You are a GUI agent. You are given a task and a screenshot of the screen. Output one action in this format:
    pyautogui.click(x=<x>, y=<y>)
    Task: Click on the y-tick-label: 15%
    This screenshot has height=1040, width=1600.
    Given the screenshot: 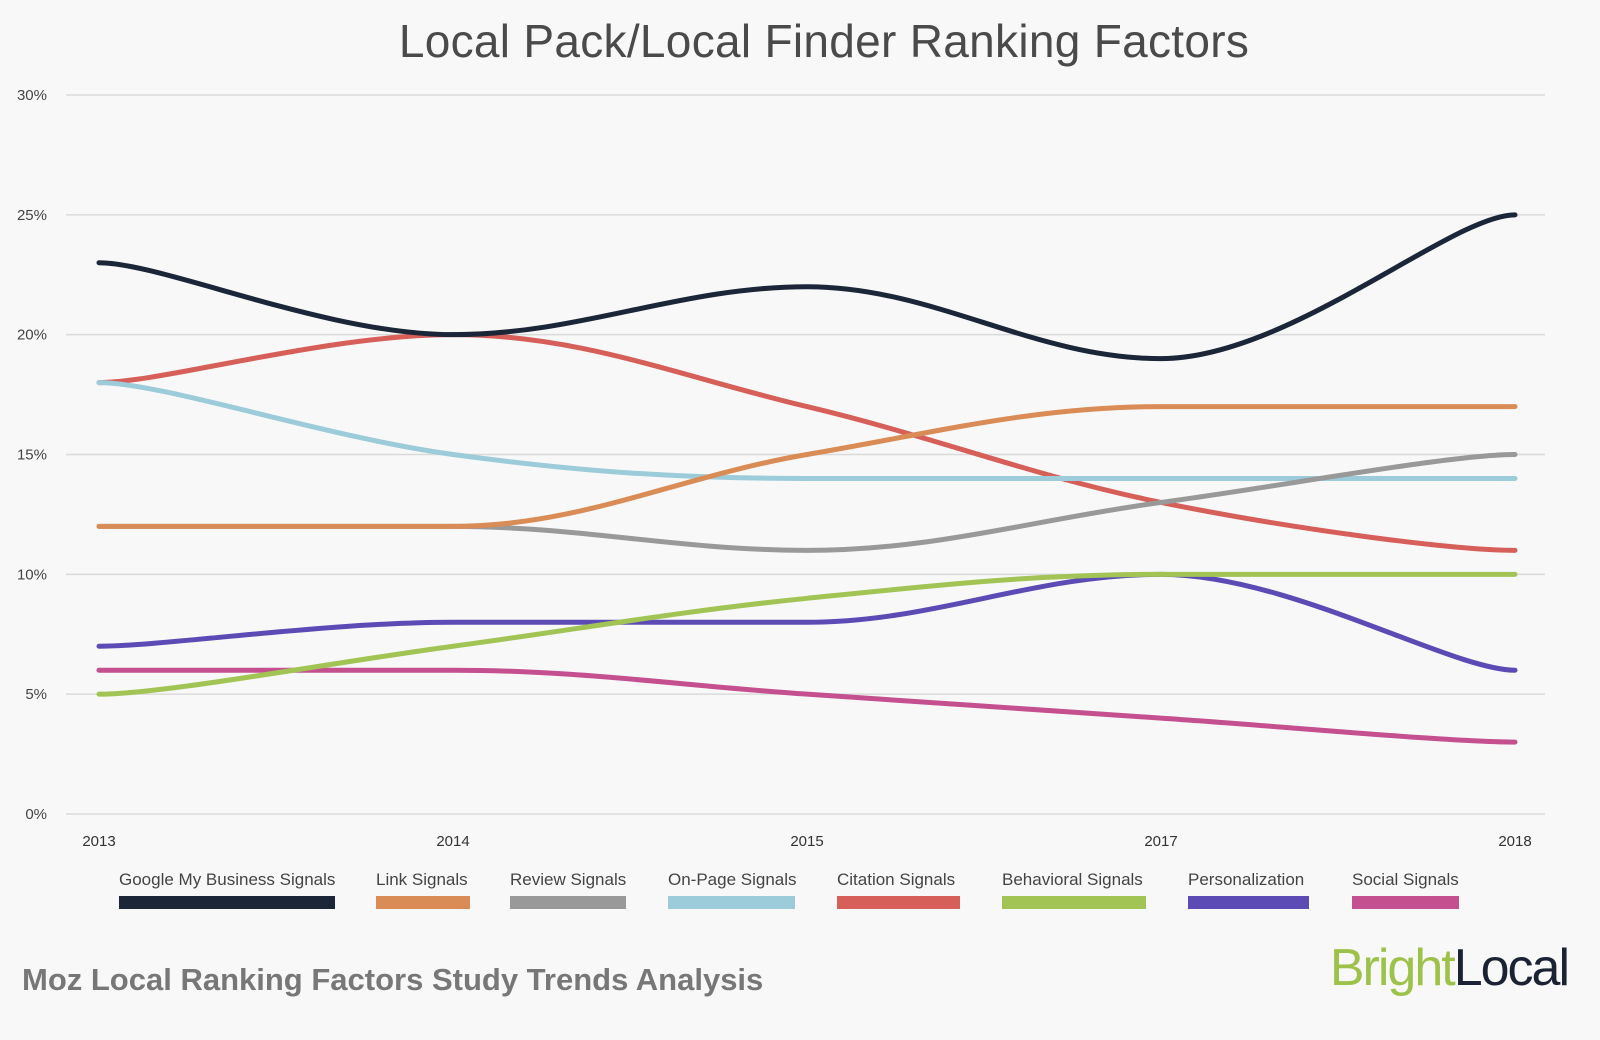 What is the action you would take?
    pyautogui.click(x=32, y=455)
    